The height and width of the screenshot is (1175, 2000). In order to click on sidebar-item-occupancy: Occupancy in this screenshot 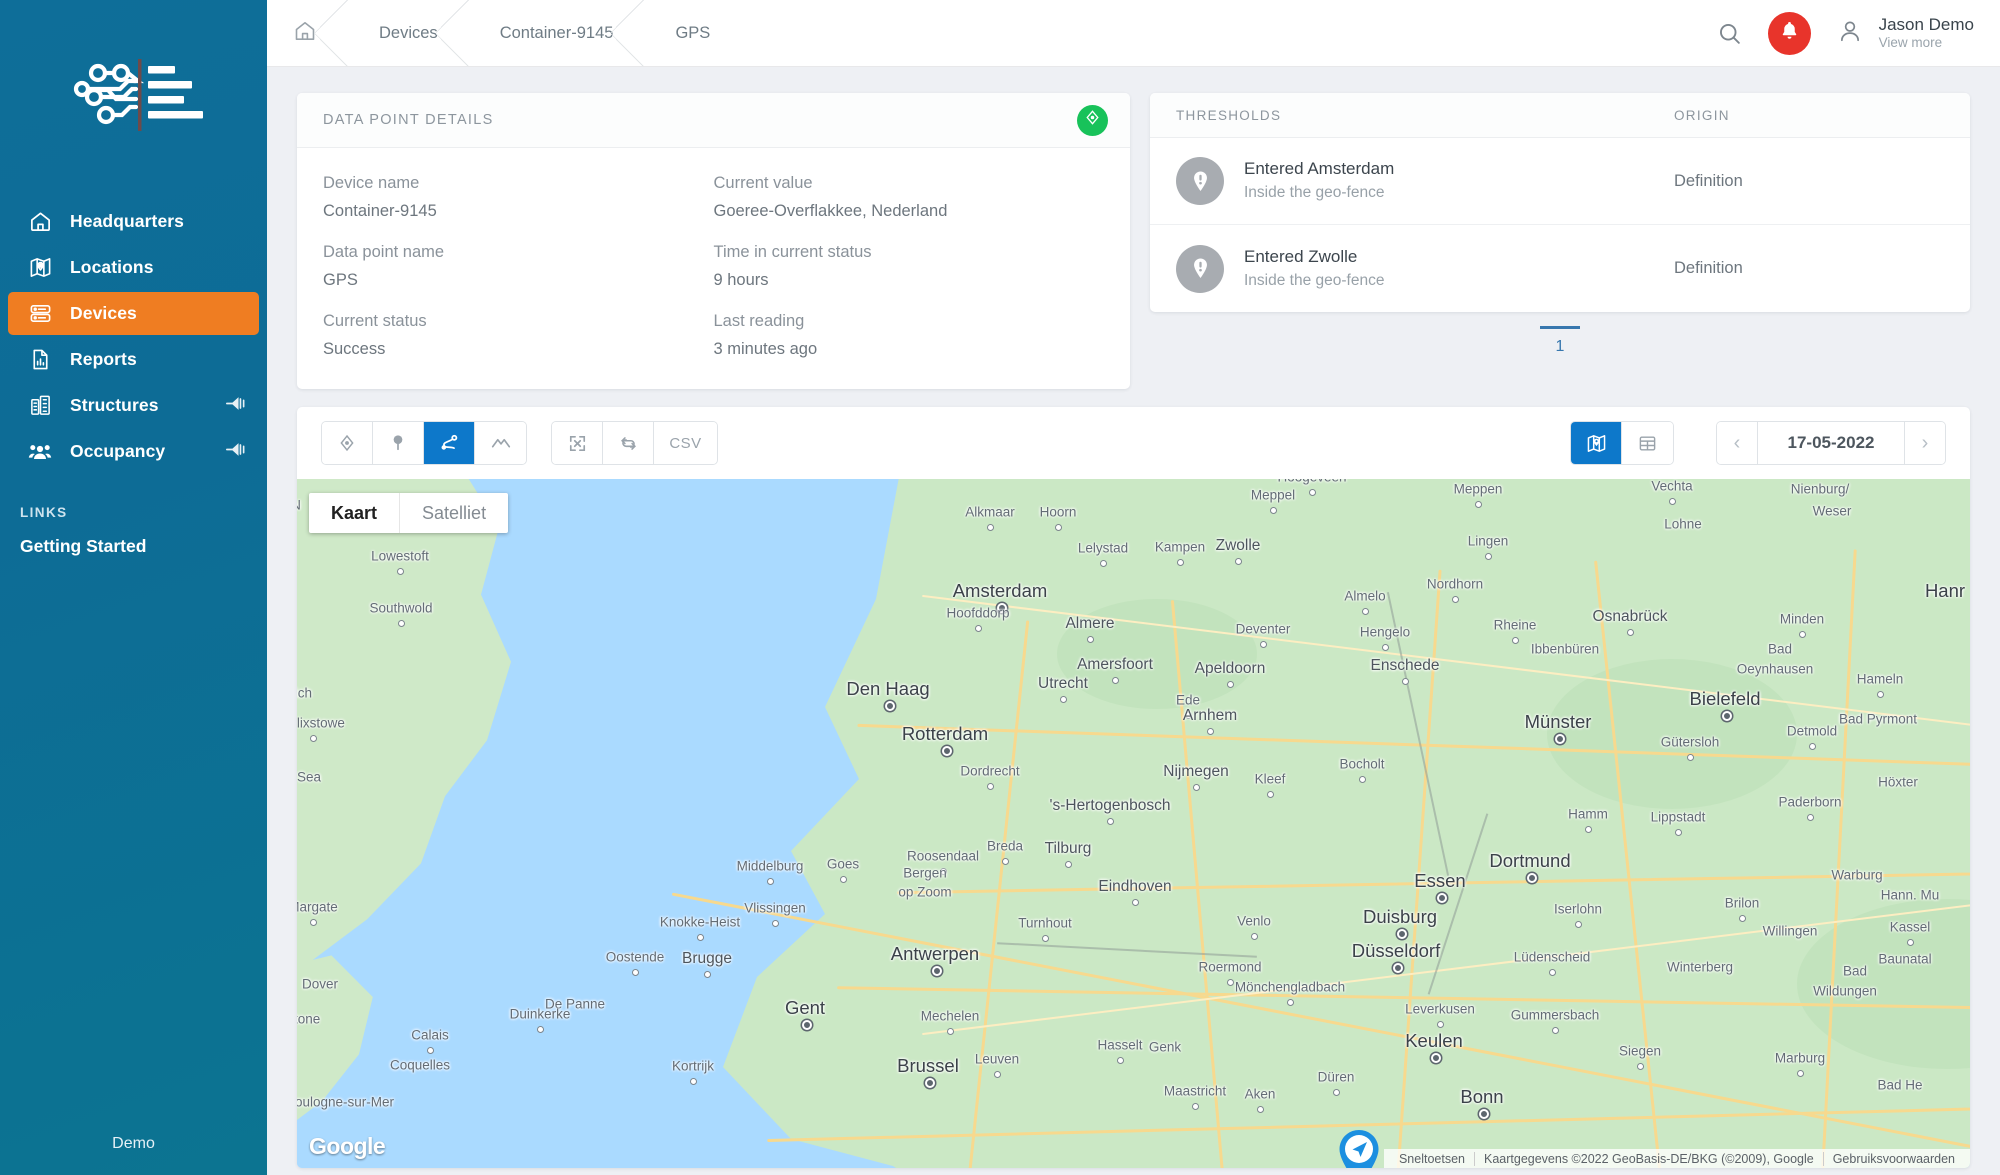, I will do `click(133, 451)`.